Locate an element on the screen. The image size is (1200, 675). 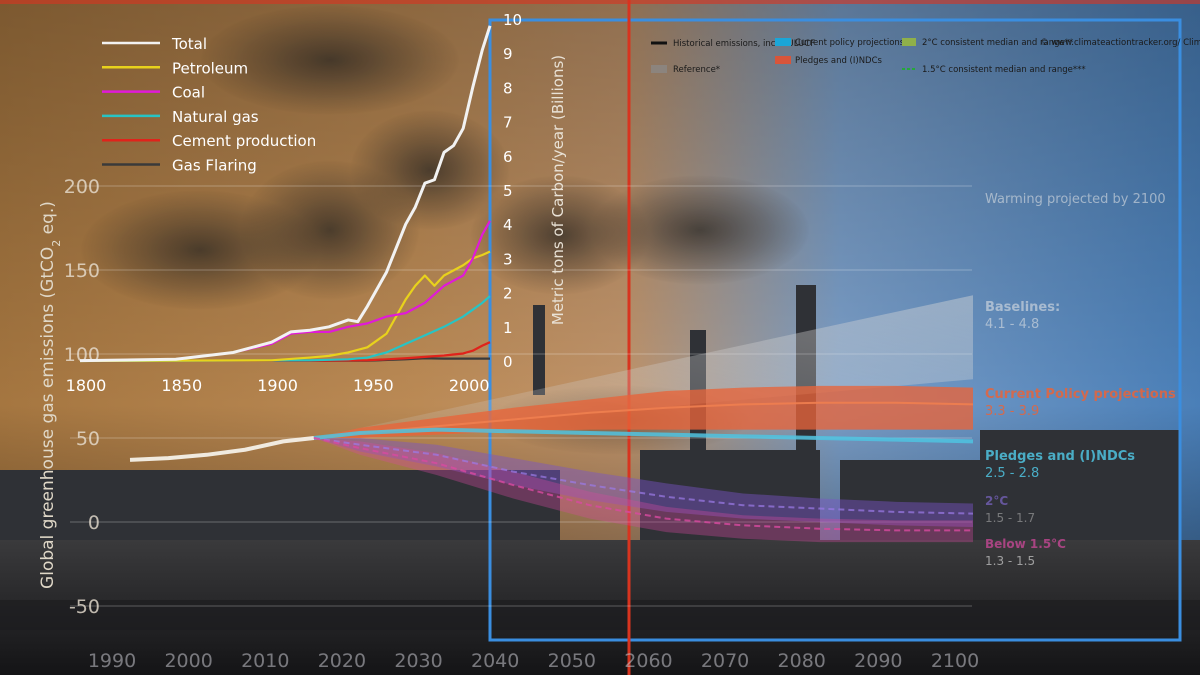
annotation-baselines-value: 4.1 - 4.8 is located at coordinates (1012, 324).